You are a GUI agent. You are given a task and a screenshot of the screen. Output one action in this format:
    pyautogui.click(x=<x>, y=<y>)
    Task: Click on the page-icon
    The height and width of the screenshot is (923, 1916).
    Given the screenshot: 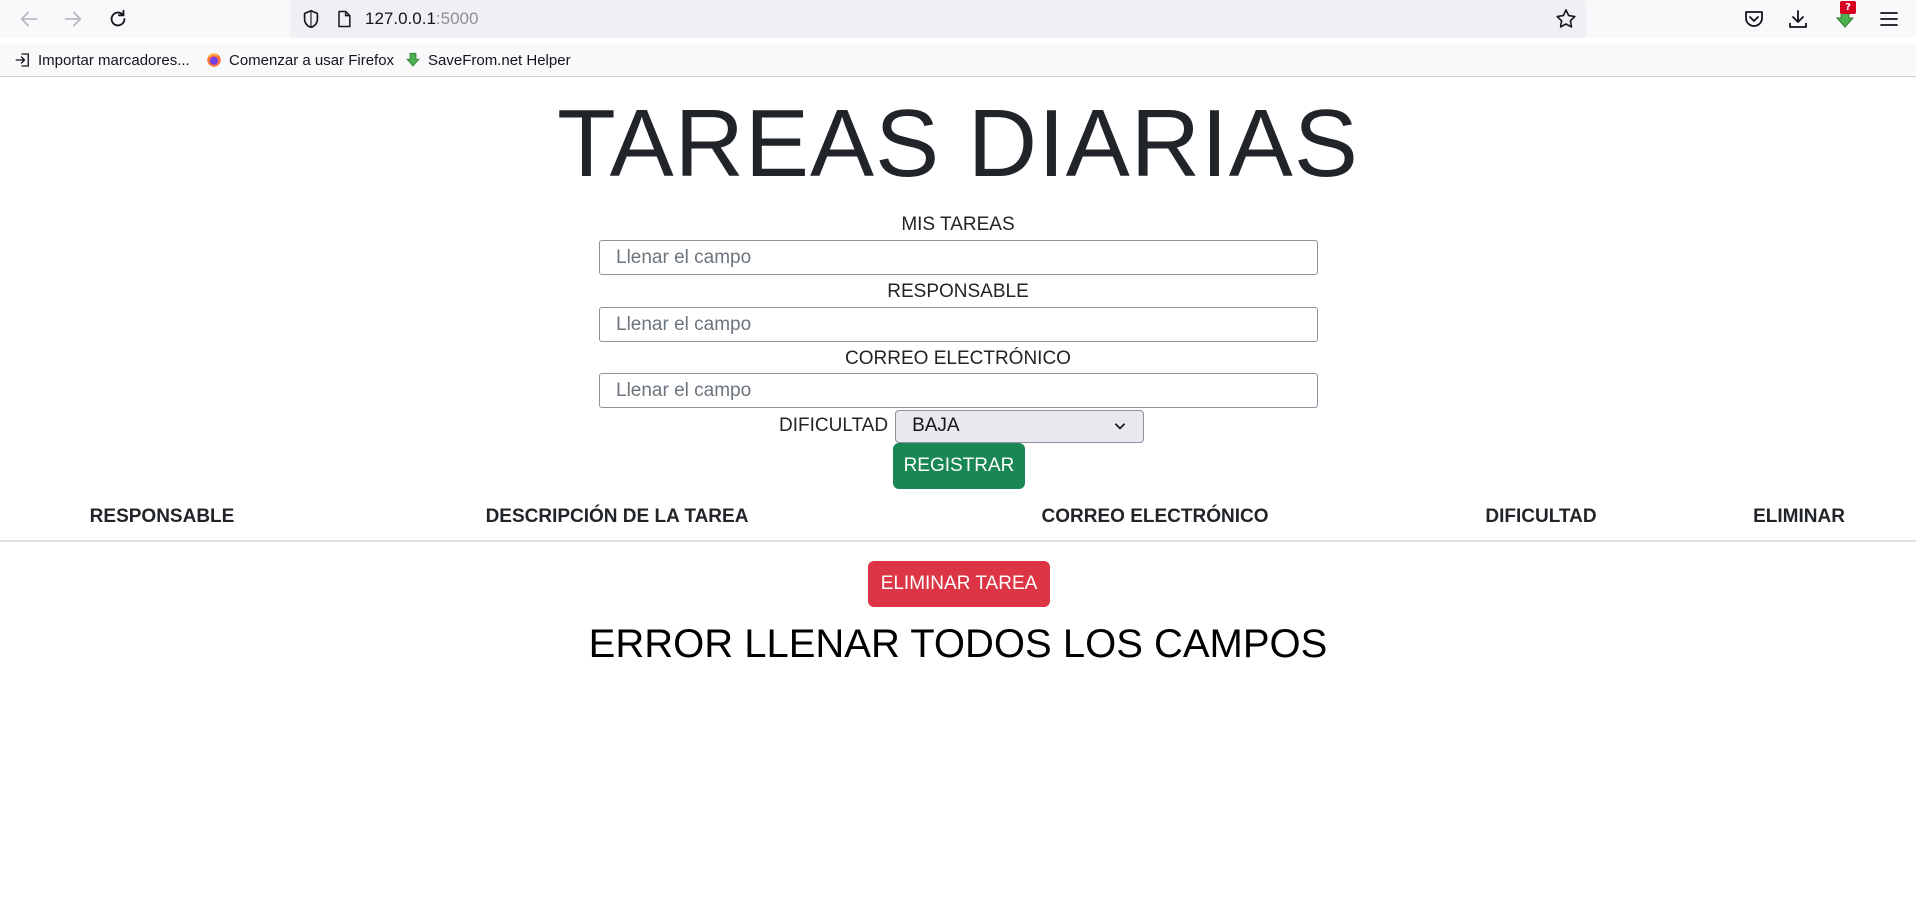 What is the action you would take?
    pyautogui.click(x=344, y=19)
    